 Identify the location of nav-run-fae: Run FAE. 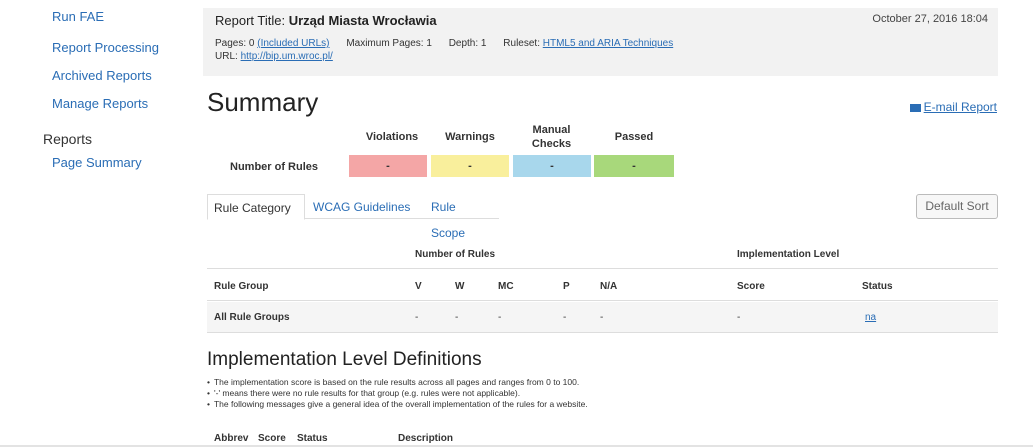
(78, 16).